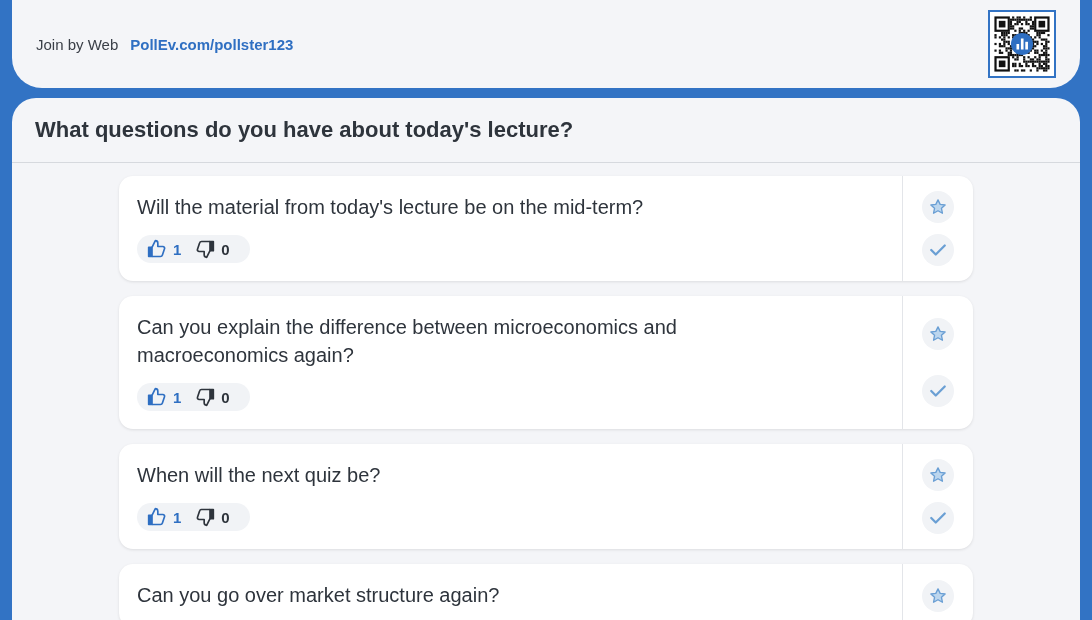  What do you see at coordinates (212, 44) in the screenshot?
I see `join-link: PollEv.com/pollster123` at bounding box center [212, 44].